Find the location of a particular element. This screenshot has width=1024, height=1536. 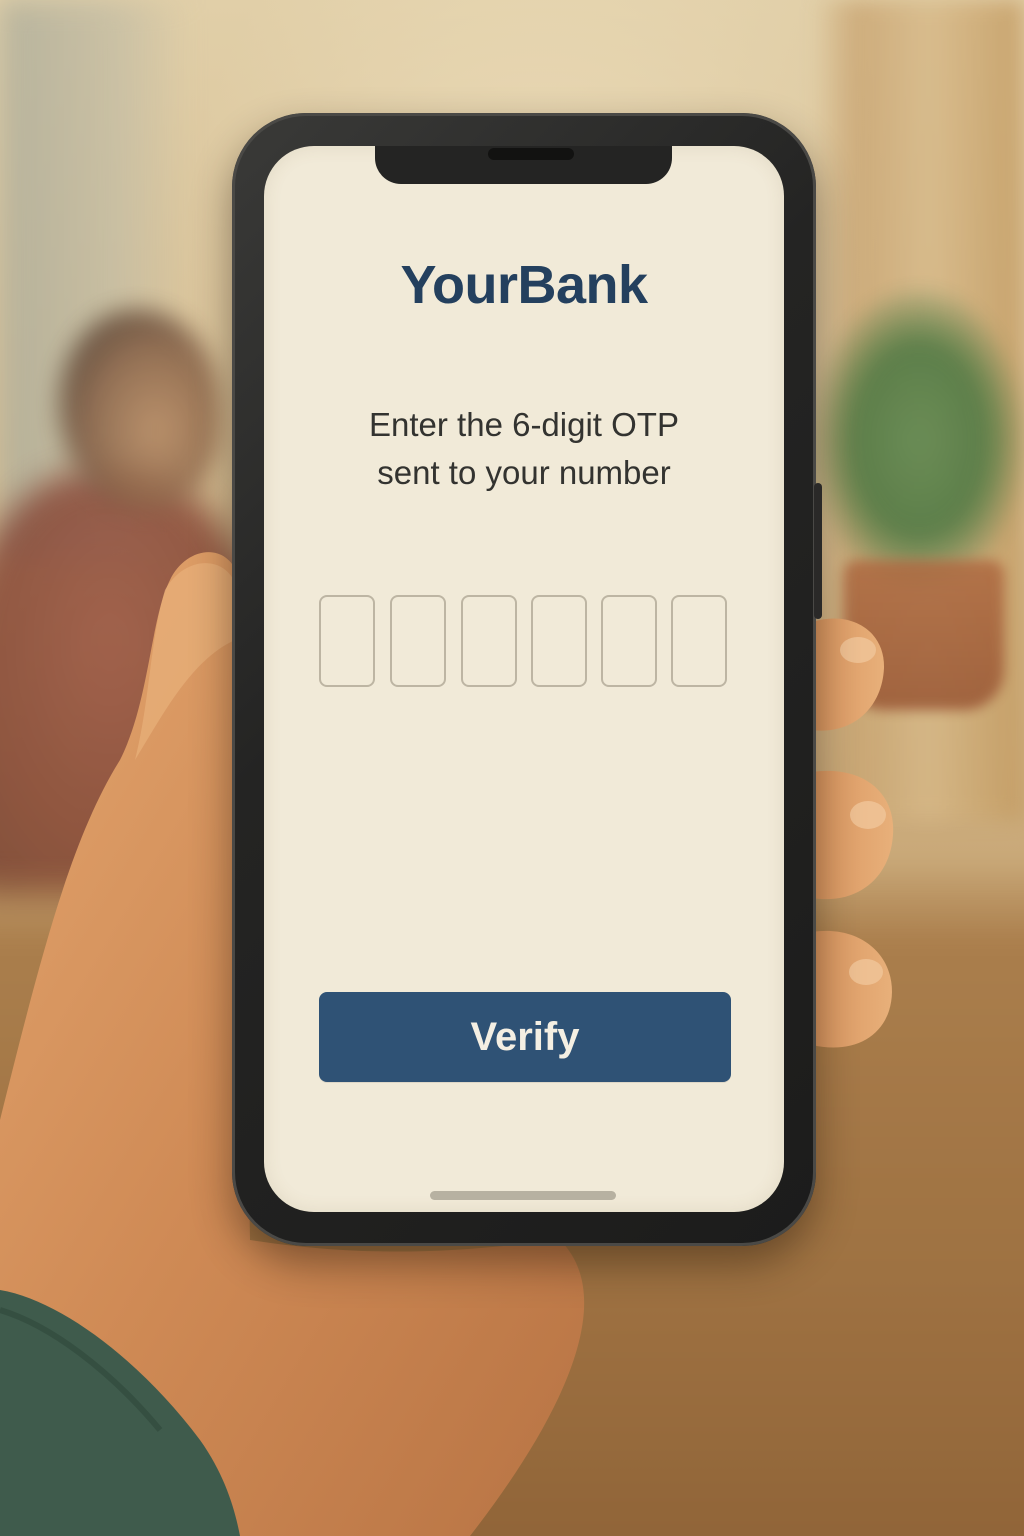

verify-button: Verify is located at coordinates (525, 1037).